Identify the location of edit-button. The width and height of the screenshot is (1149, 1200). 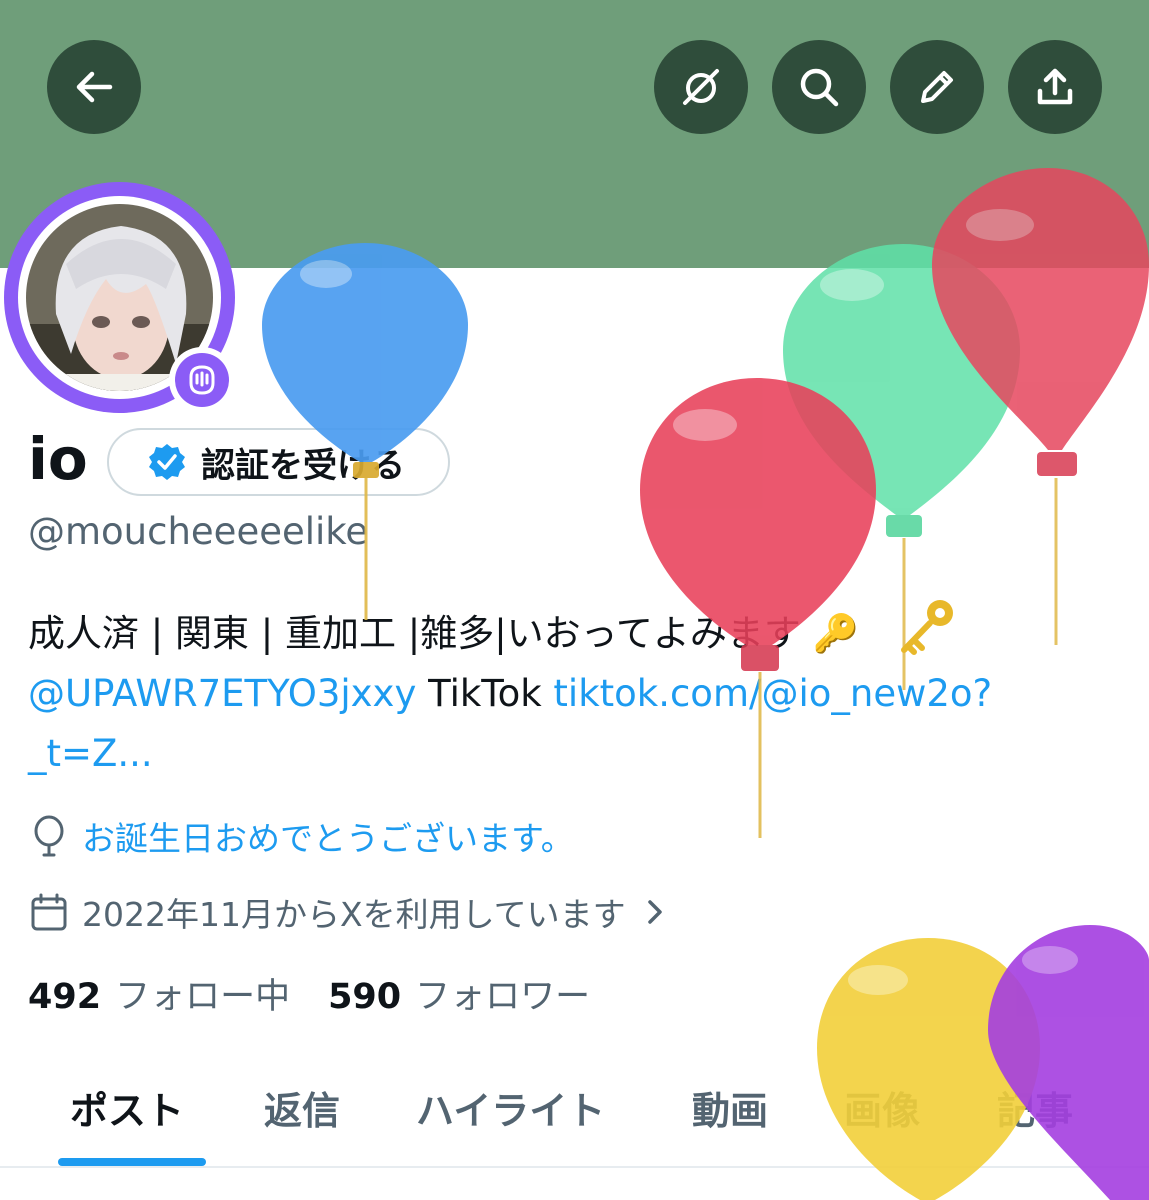
(937, 87).